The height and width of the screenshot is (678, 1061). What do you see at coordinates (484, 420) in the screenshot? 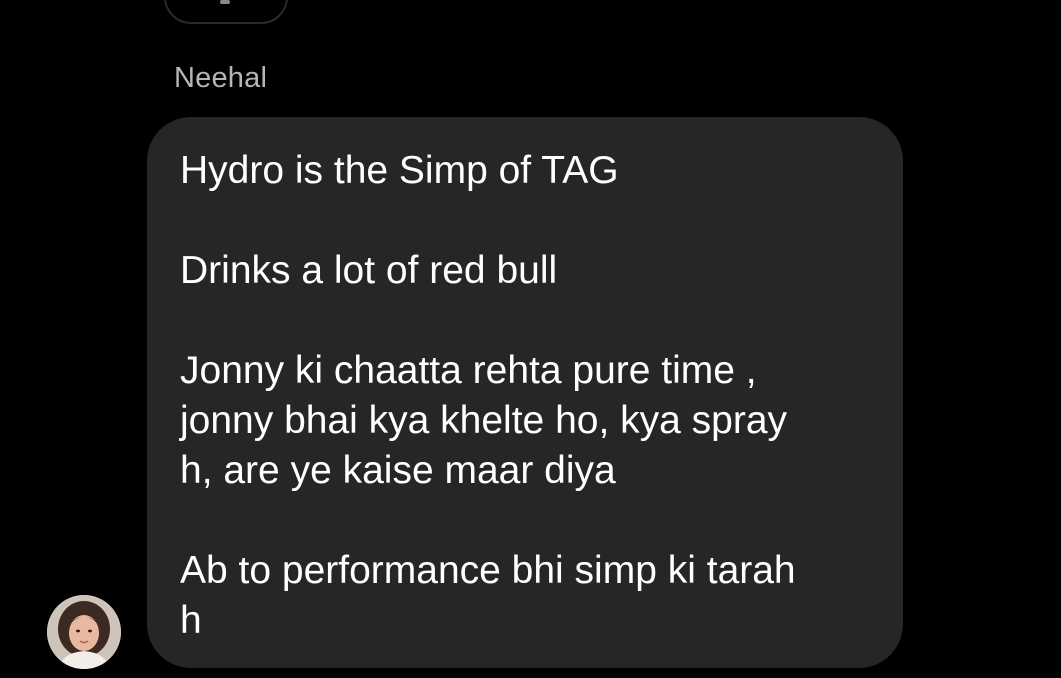
I see `message-line: jonny bhai kya khelte ho, kya spray` at bounding box center [484, 420].